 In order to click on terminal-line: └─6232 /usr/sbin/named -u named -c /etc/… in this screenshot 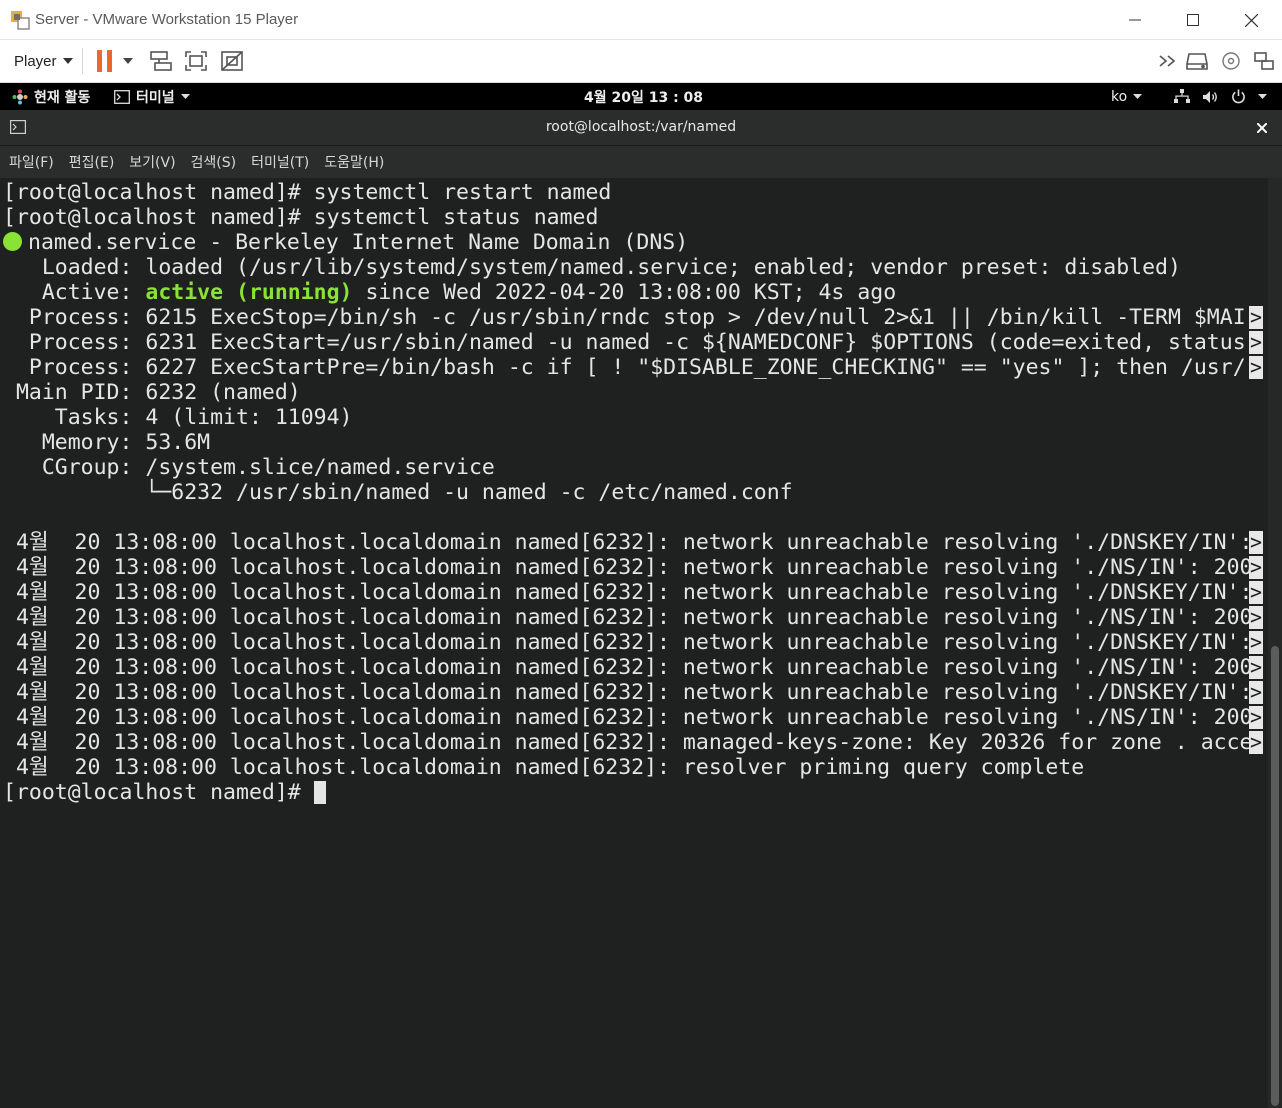, I will do `click(627, 492)`.